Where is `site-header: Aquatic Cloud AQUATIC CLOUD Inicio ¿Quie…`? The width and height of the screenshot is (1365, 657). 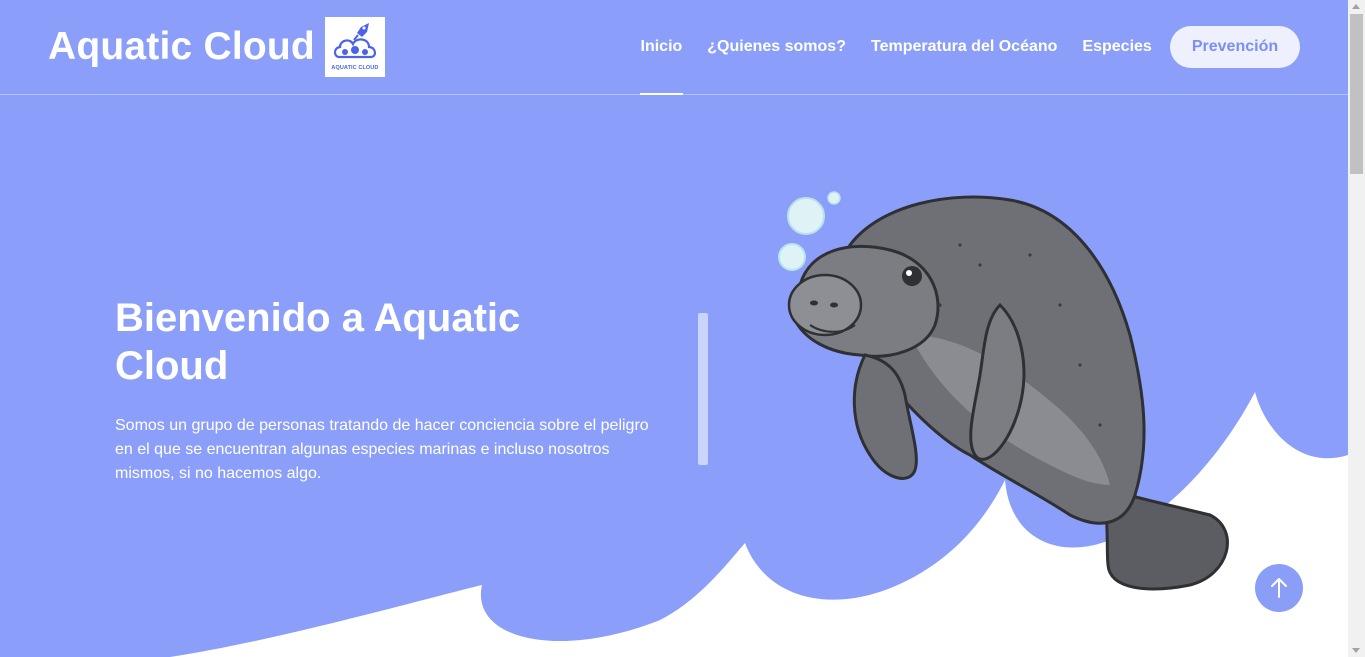 site-header: Aquatic Cloud AQUATIC CLOUD Inicio ¿Quie… is located at coordinates (674, 47).